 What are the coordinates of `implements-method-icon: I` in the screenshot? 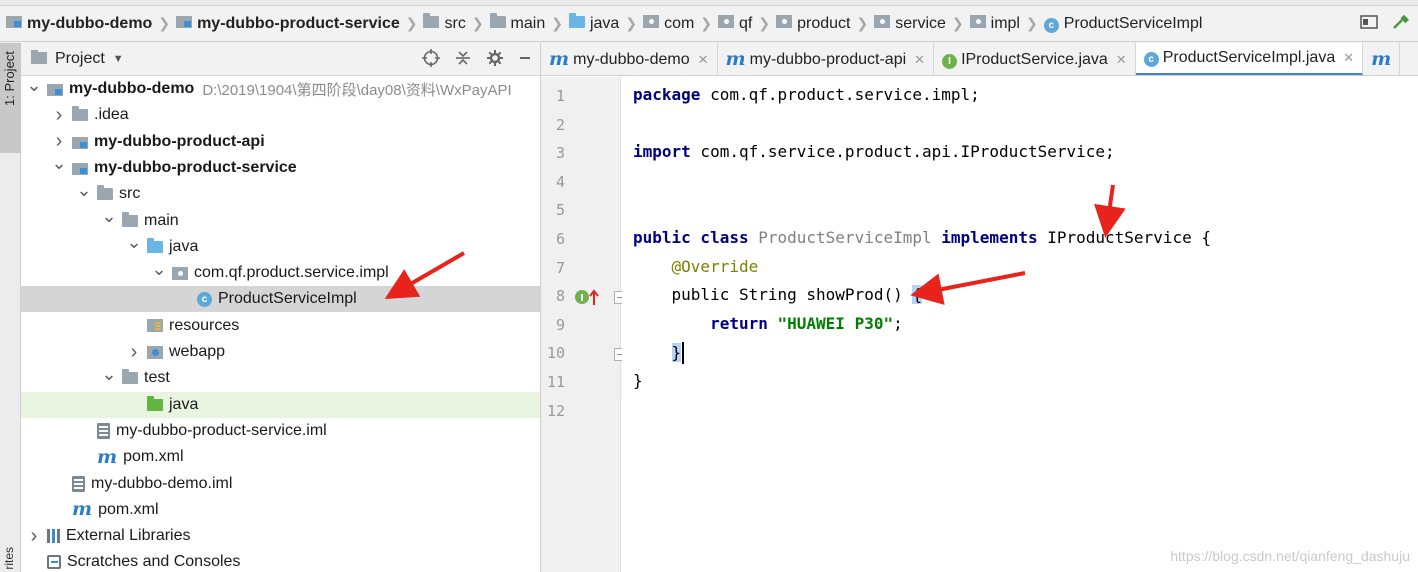 It's located at (587, 299).